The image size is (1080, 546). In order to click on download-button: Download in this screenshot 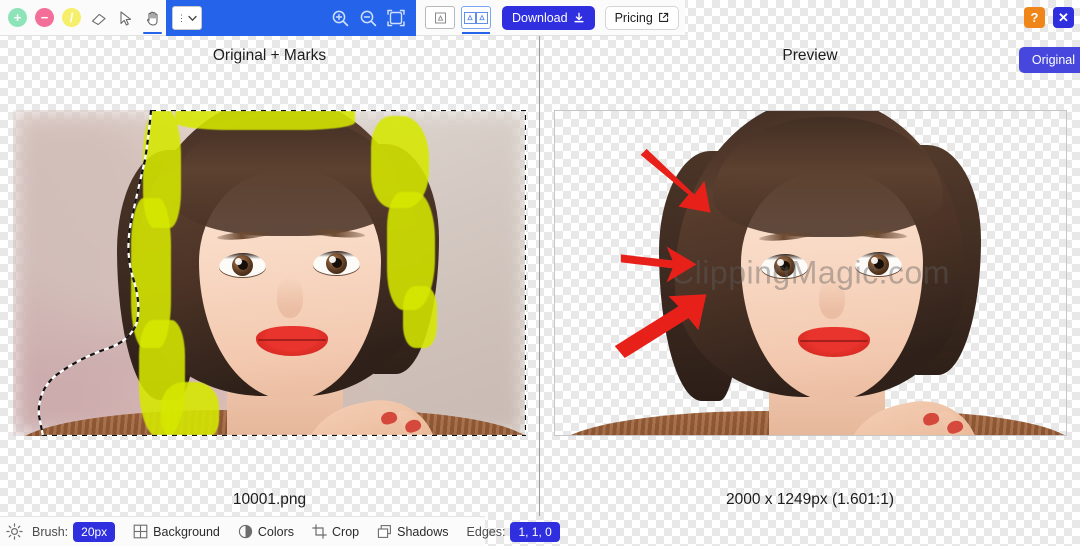, I will do `click(548, 17)`.